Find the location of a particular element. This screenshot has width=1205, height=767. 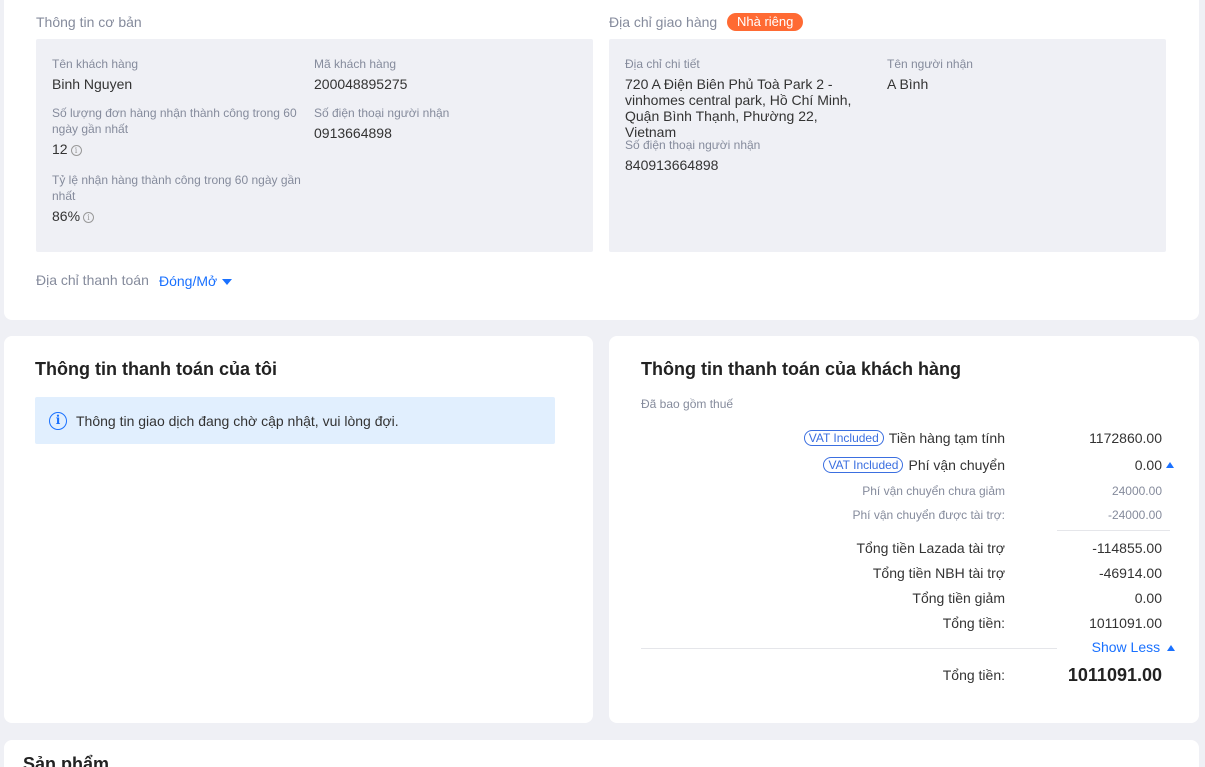

total-value: 1011091.00 is located at coordinates (1125, 623).